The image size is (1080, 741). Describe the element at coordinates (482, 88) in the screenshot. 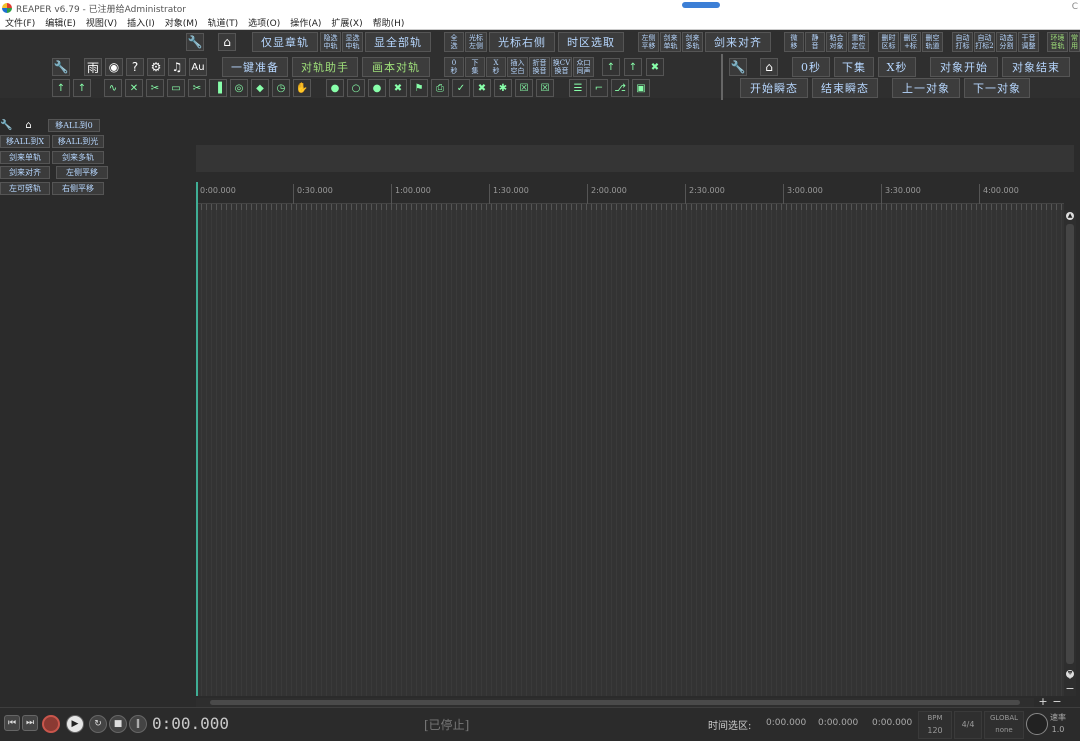

I see `flag-delete-icon: ✖` at that location.